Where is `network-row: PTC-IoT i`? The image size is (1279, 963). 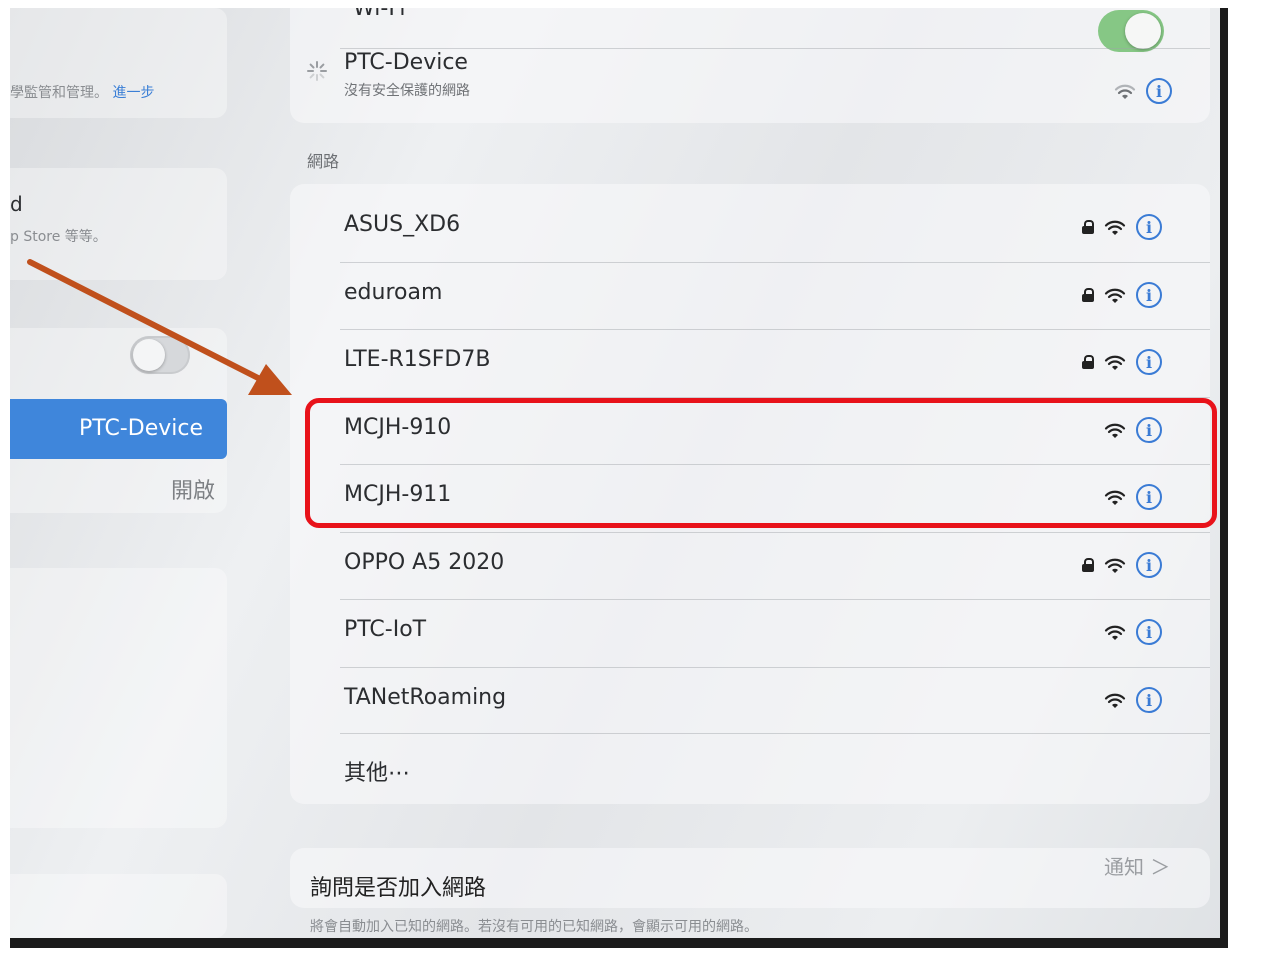
network-row: PTC-IoT i is located at coordinates (750, 633).